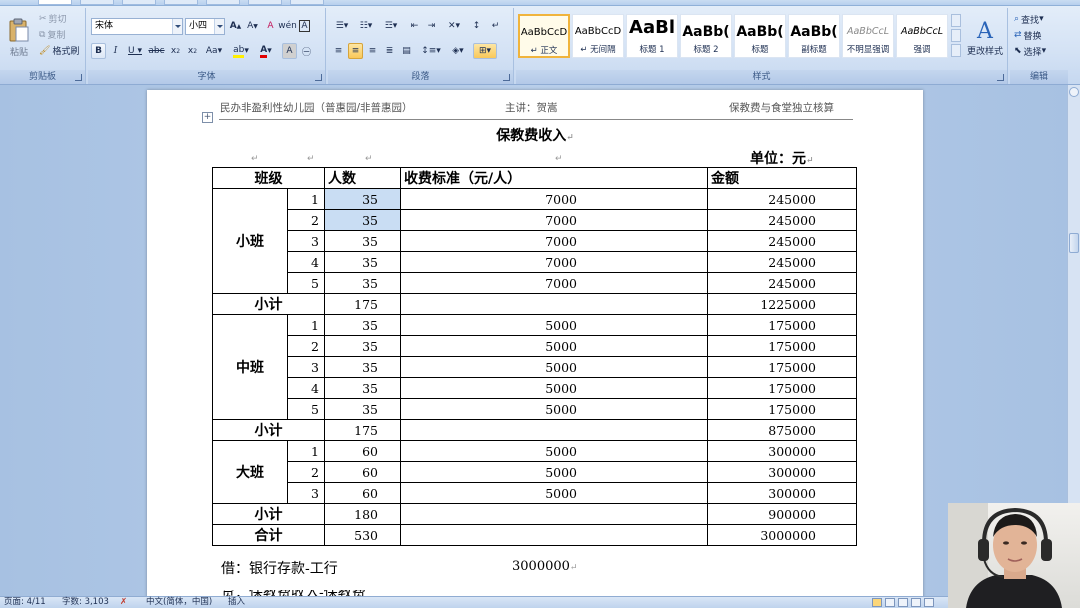 This screenshot has height=608, width=1080. What do you see at coordinates (306, 51) in the screenshot?
I see `enclose-character-icon: ㊀` at bounding box center [306, 51].